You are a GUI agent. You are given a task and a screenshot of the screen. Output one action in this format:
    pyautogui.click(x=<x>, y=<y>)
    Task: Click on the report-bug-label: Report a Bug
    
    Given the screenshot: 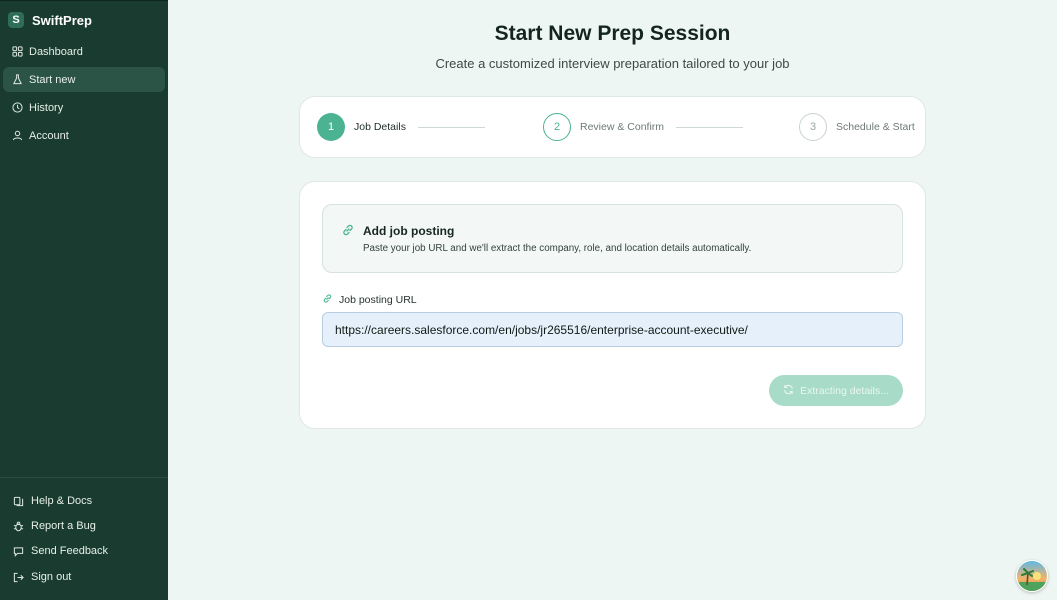 What is the action you would take?
    pyautogui.click(x=63, y=526)
    